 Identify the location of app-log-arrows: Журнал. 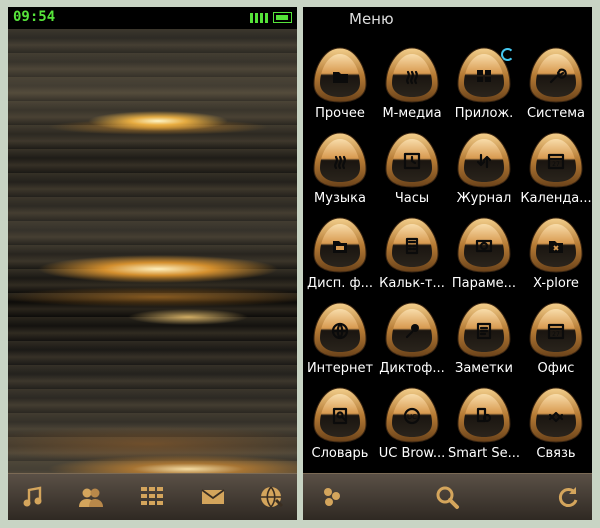
(484, 173).